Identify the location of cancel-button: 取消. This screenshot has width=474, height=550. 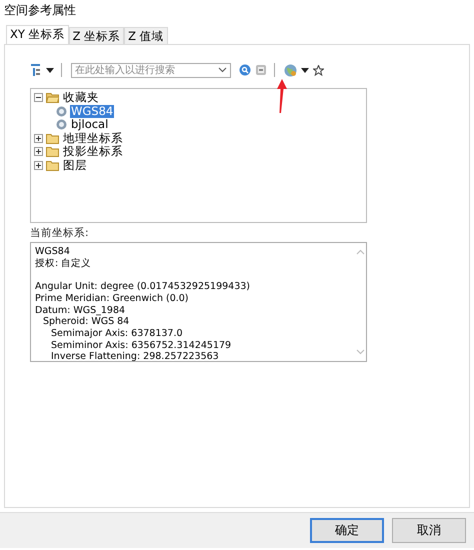
(429, 530).